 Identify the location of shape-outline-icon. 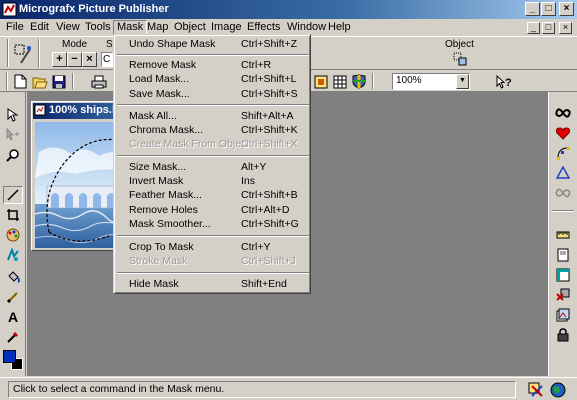
(563, 173).